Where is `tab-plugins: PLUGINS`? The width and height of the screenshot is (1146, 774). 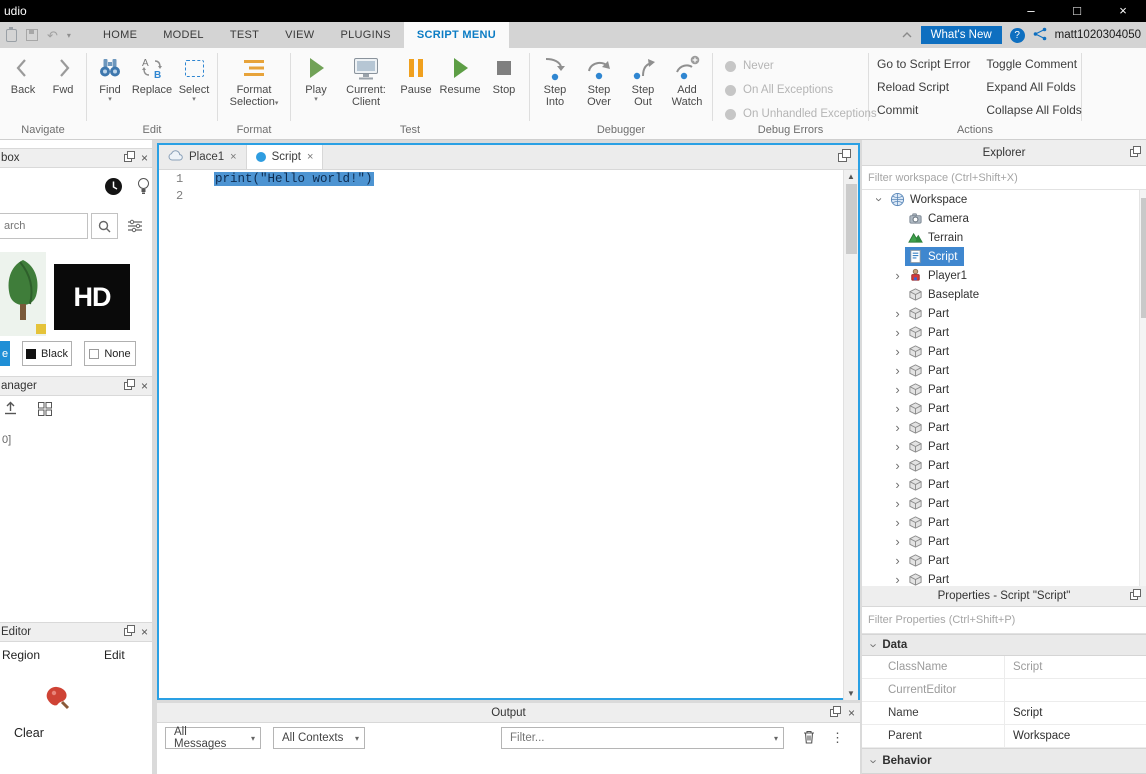 tab-plugins: PLUGINS is located at coordinates (365, 35).